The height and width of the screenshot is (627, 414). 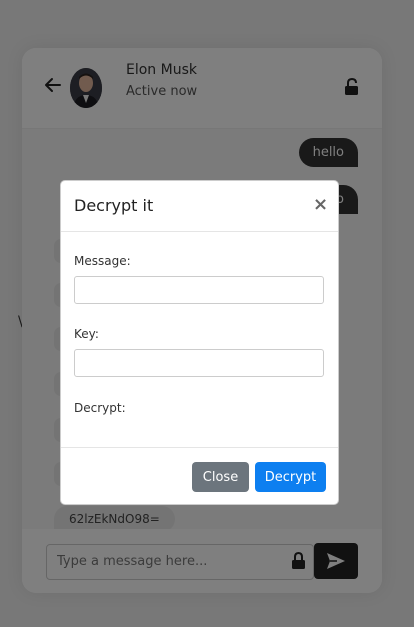 I want to click on close-button: Close, so click(x=220, y=477).